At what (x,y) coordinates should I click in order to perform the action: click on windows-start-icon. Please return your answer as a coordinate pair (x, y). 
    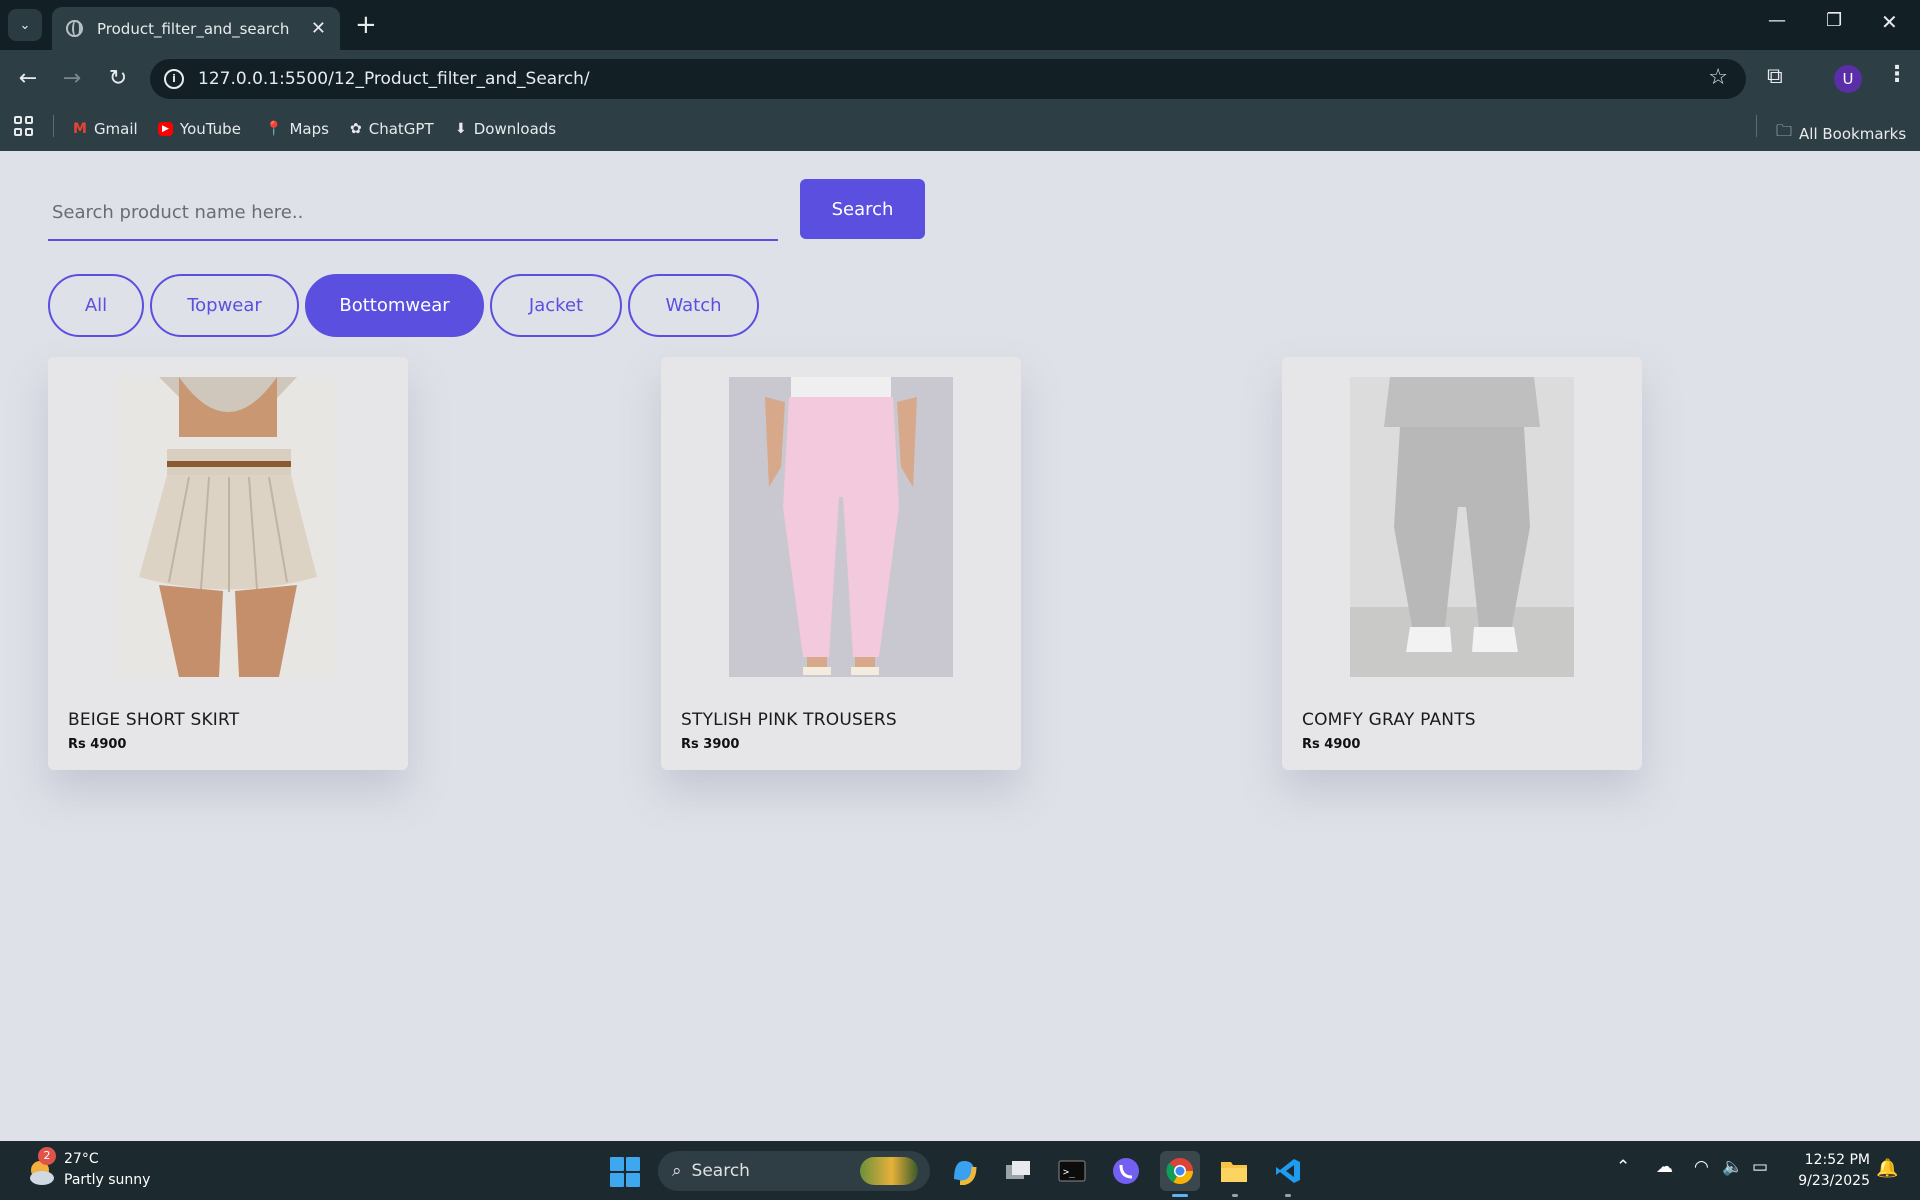
    Looking at the image, I should click on (625, 1172).